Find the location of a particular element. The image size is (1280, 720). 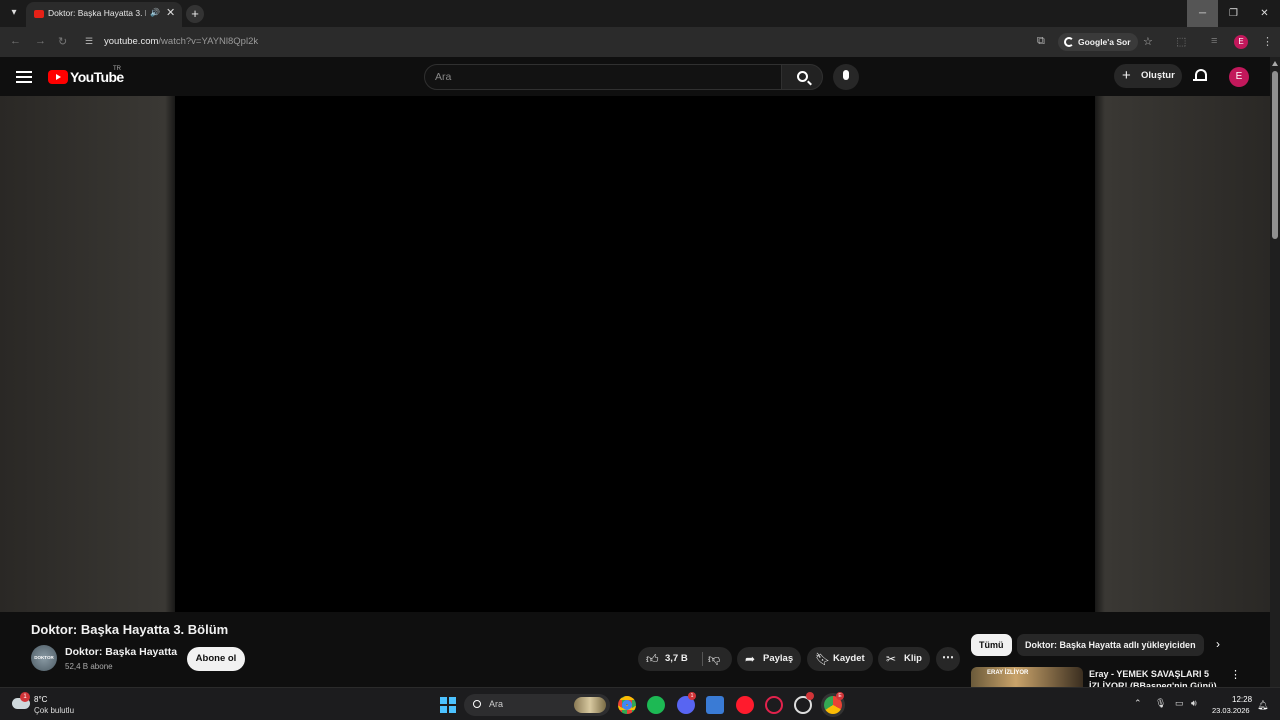

google-sor-label: Google'a Sor is located at coordinates (1104, 42).